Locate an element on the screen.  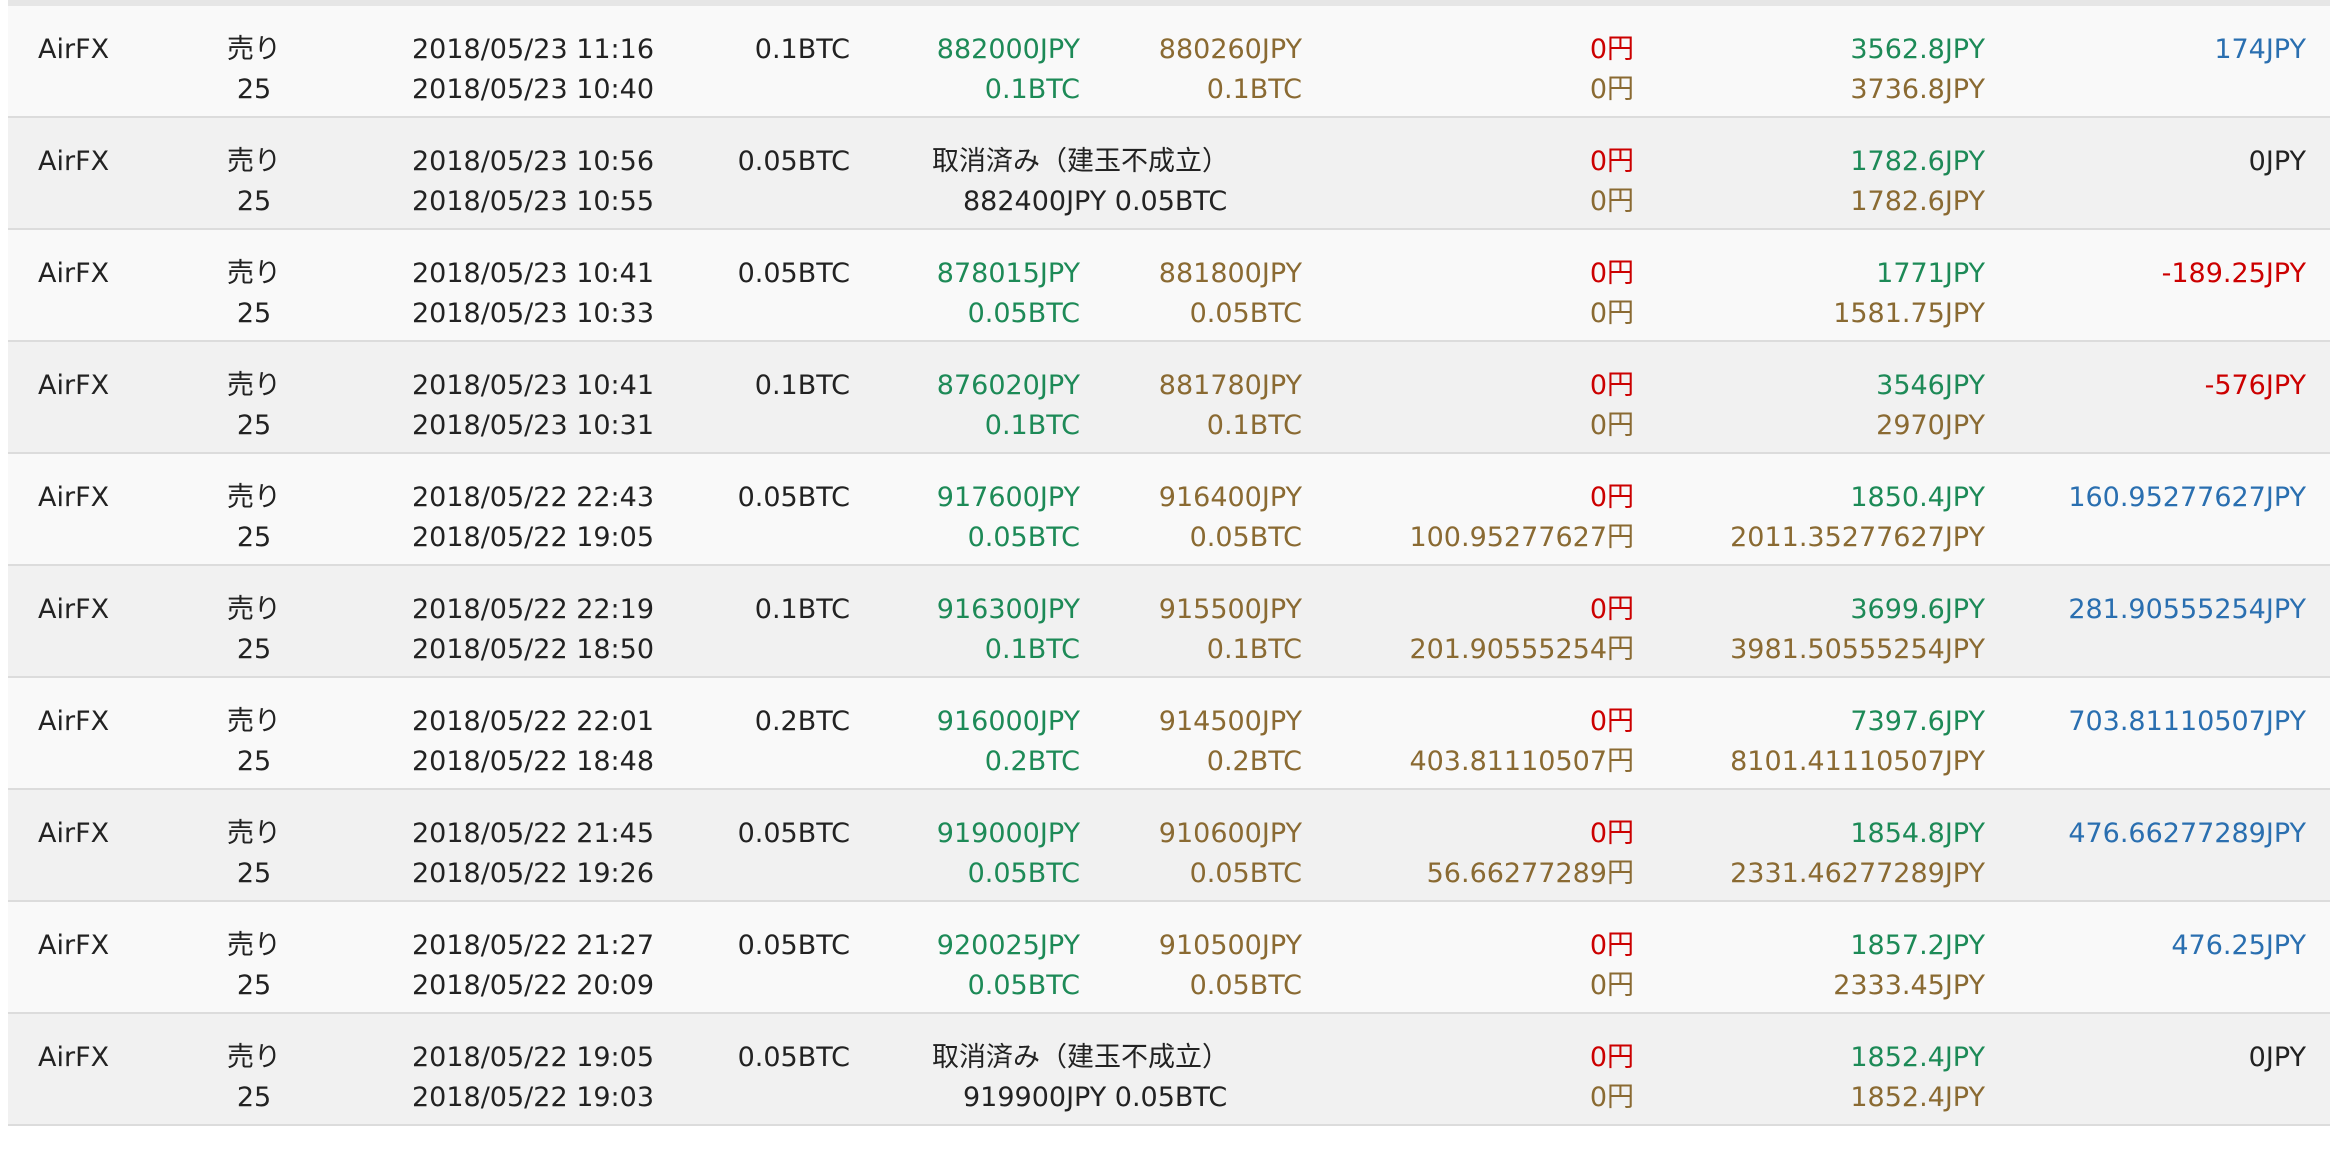
margin-open: 1852.4JPY is located at coordinates (1917, 1097).